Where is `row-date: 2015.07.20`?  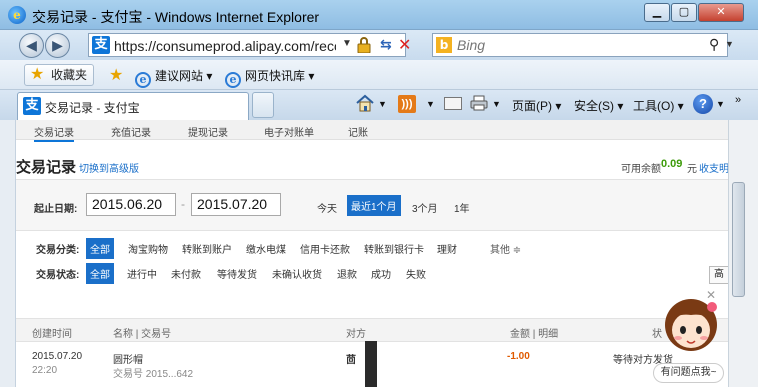 row-date: 2015.07.20 is located at coordinates (57, 356).